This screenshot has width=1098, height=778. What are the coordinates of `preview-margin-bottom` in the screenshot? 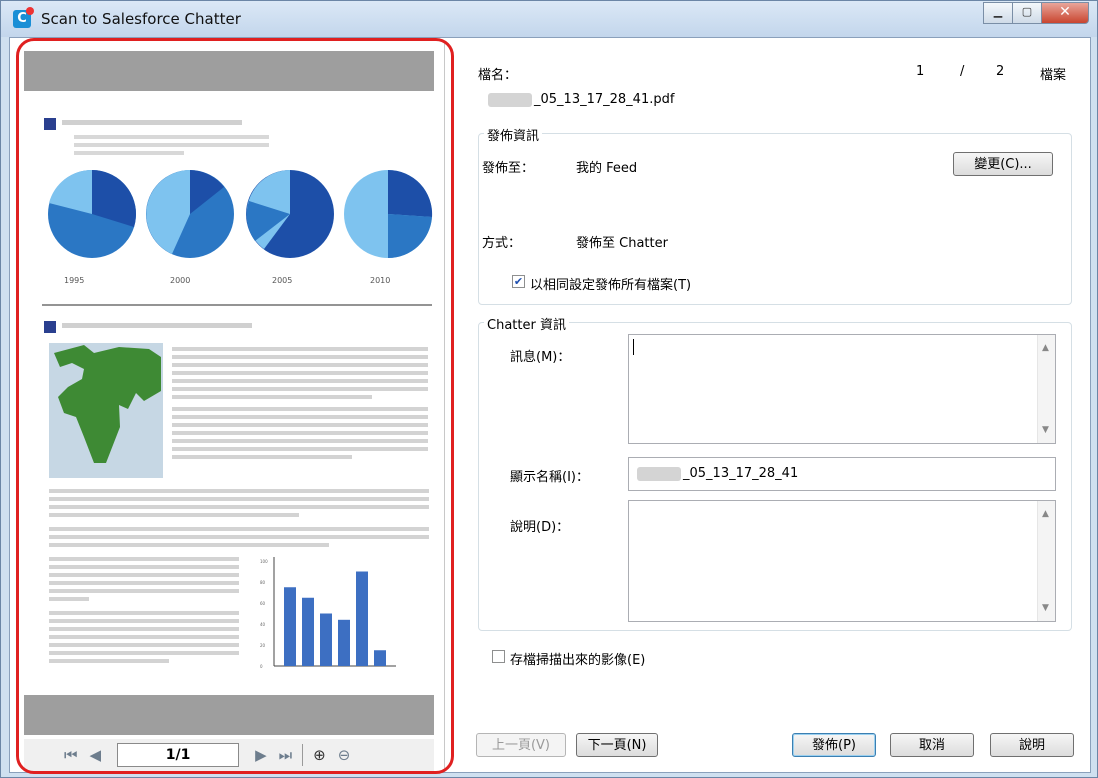 It's located at (229, 715).